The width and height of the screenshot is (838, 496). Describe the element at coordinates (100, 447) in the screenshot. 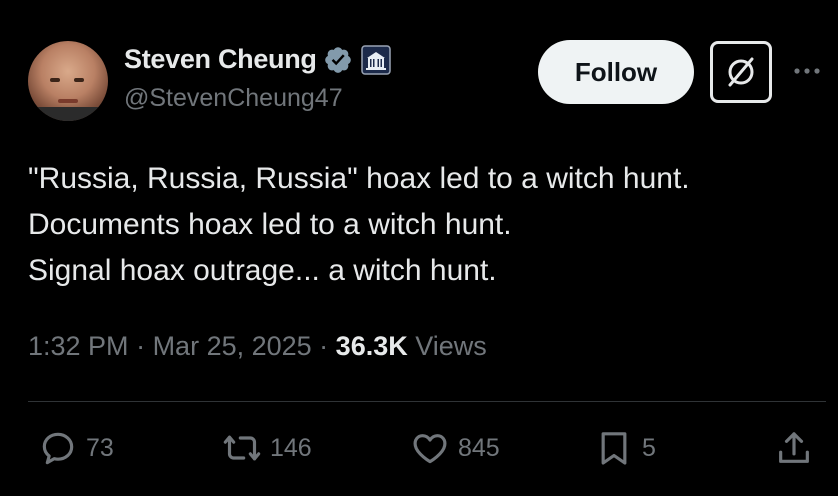

I see `reply-count: 73` at that location.